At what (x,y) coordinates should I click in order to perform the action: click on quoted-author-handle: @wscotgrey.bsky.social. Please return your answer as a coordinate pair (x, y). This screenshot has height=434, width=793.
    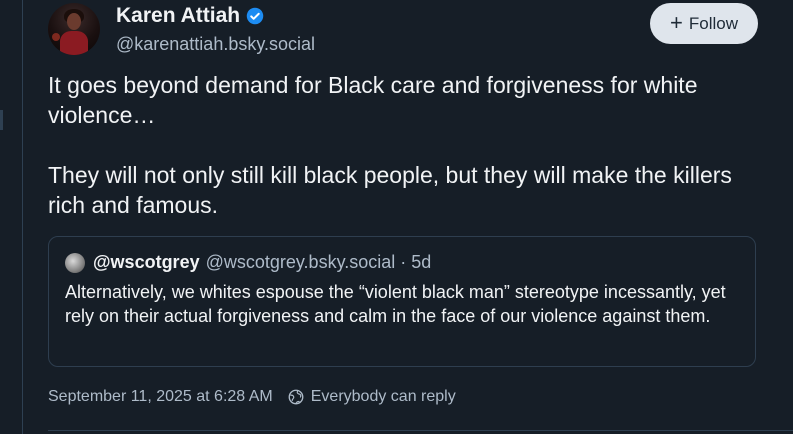
    Looking at the image, I should click on (301, 262).